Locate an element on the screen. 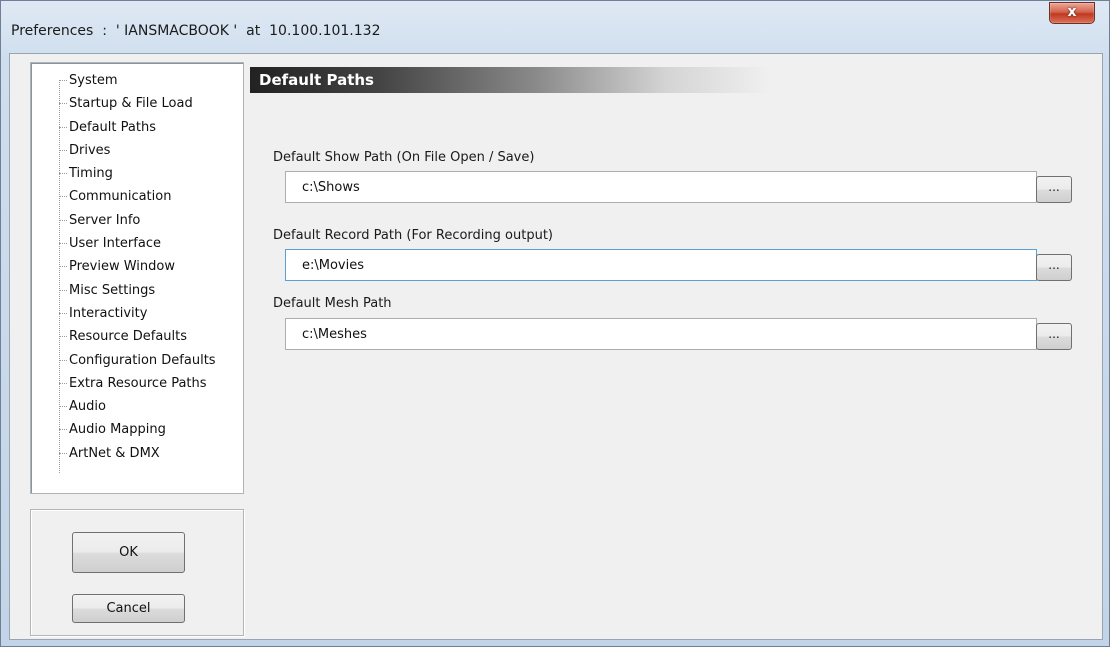  close-icon: x is located at coordinates (1072, 12).